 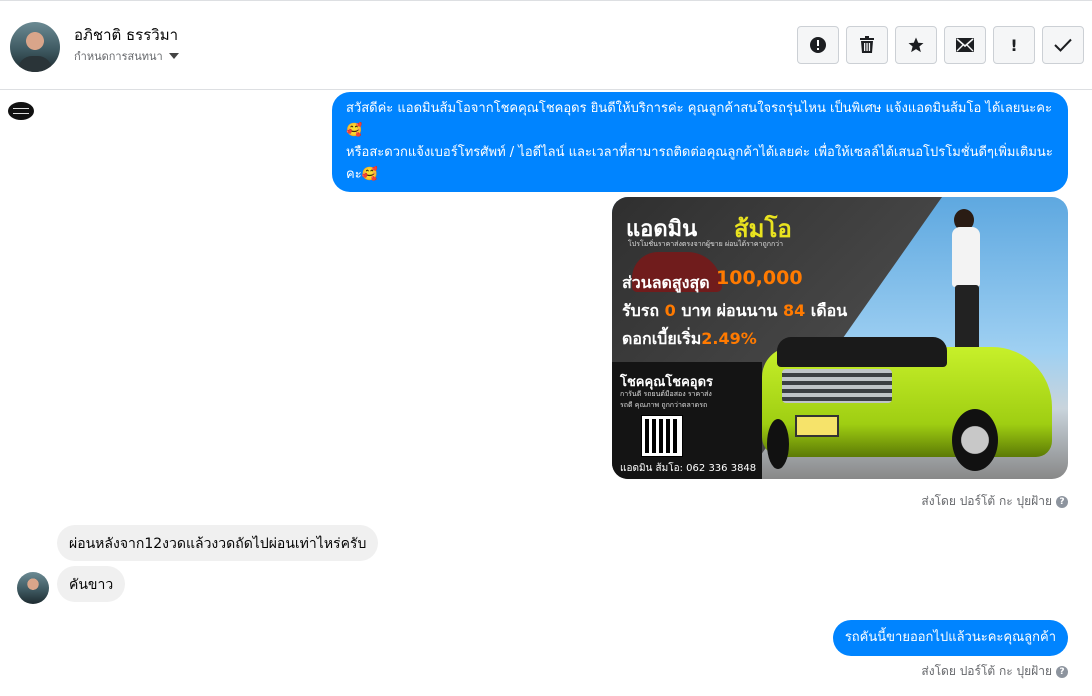 What do you see at coordinates (91, 584) in the screenshot?
I see `incoming-message: คันขาว` at bounding box center [91, 584].